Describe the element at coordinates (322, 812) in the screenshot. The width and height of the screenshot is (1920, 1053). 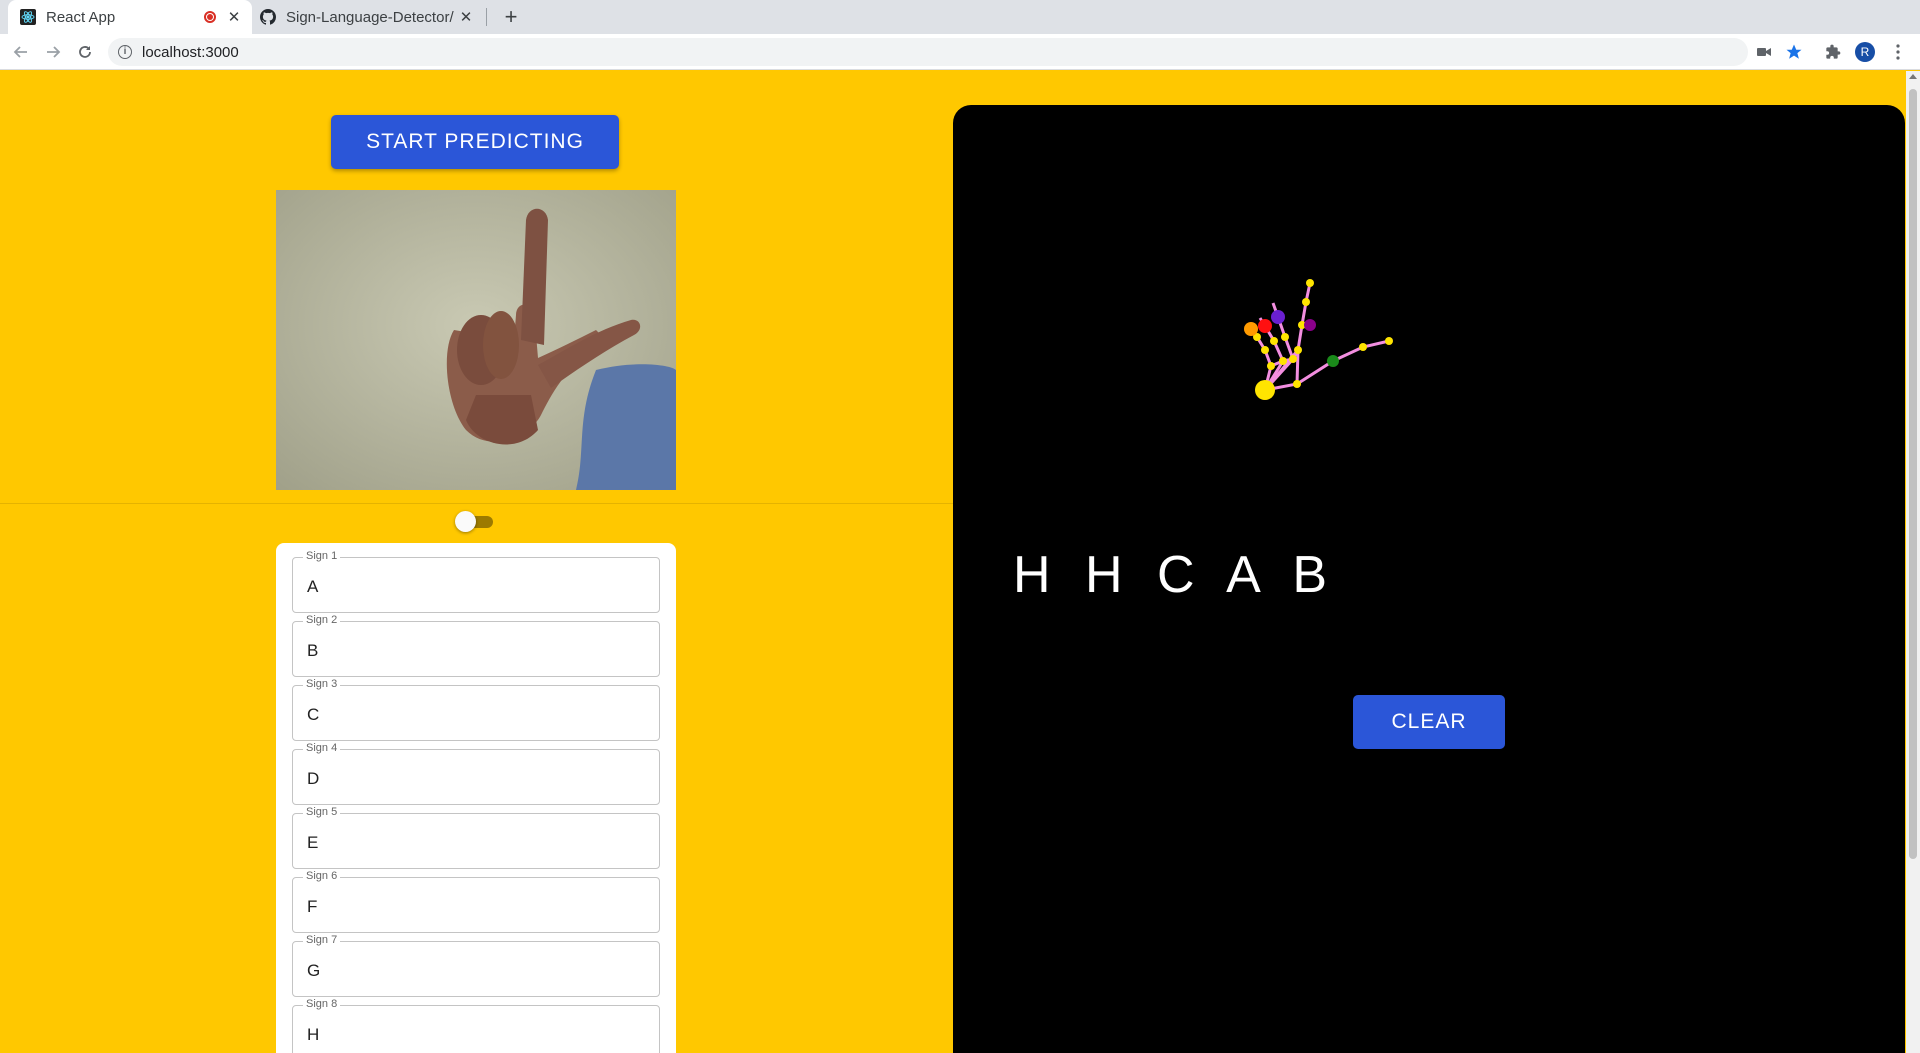
I see `sign-5-label: Sign 5` at that location.